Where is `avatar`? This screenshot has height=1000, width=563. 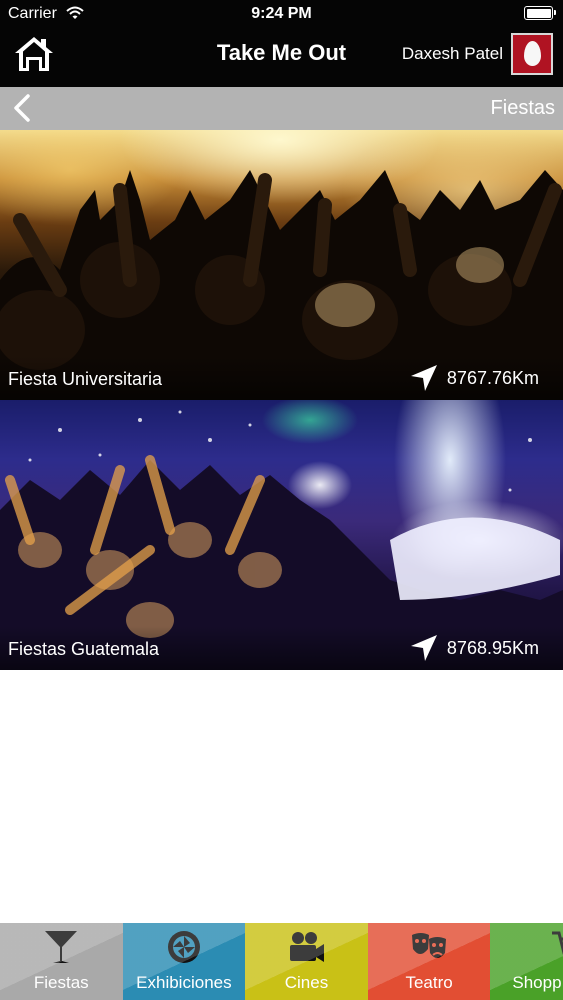 avatar is located at coordinates (532, 54).